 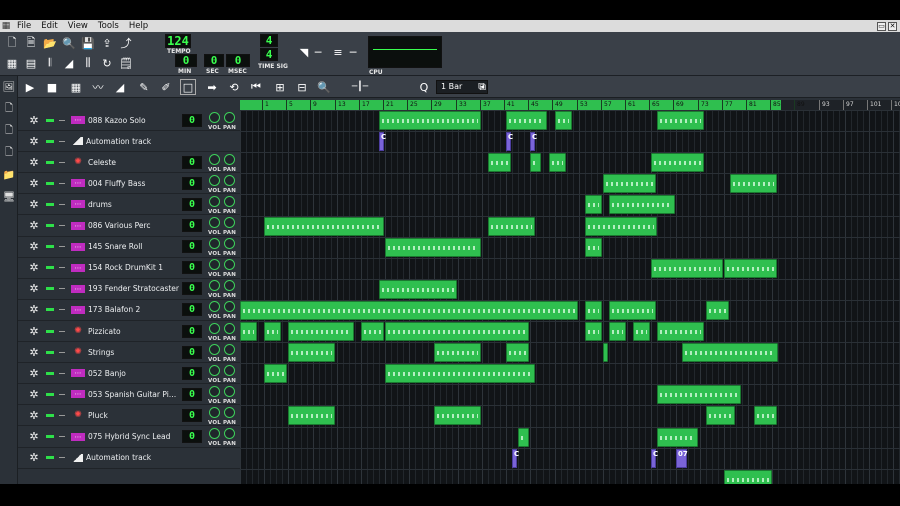 I want to click on play-icon: ▶, so click(x=30, y=87).